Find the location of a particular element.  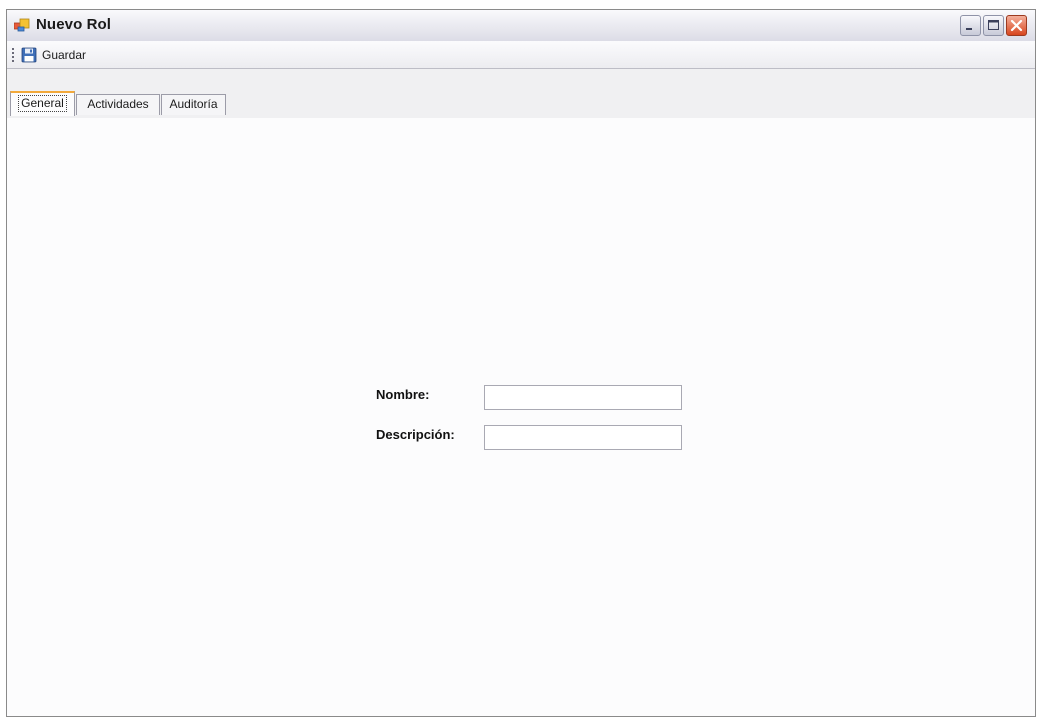

descripcion-input is located at coordinates (583, 437).